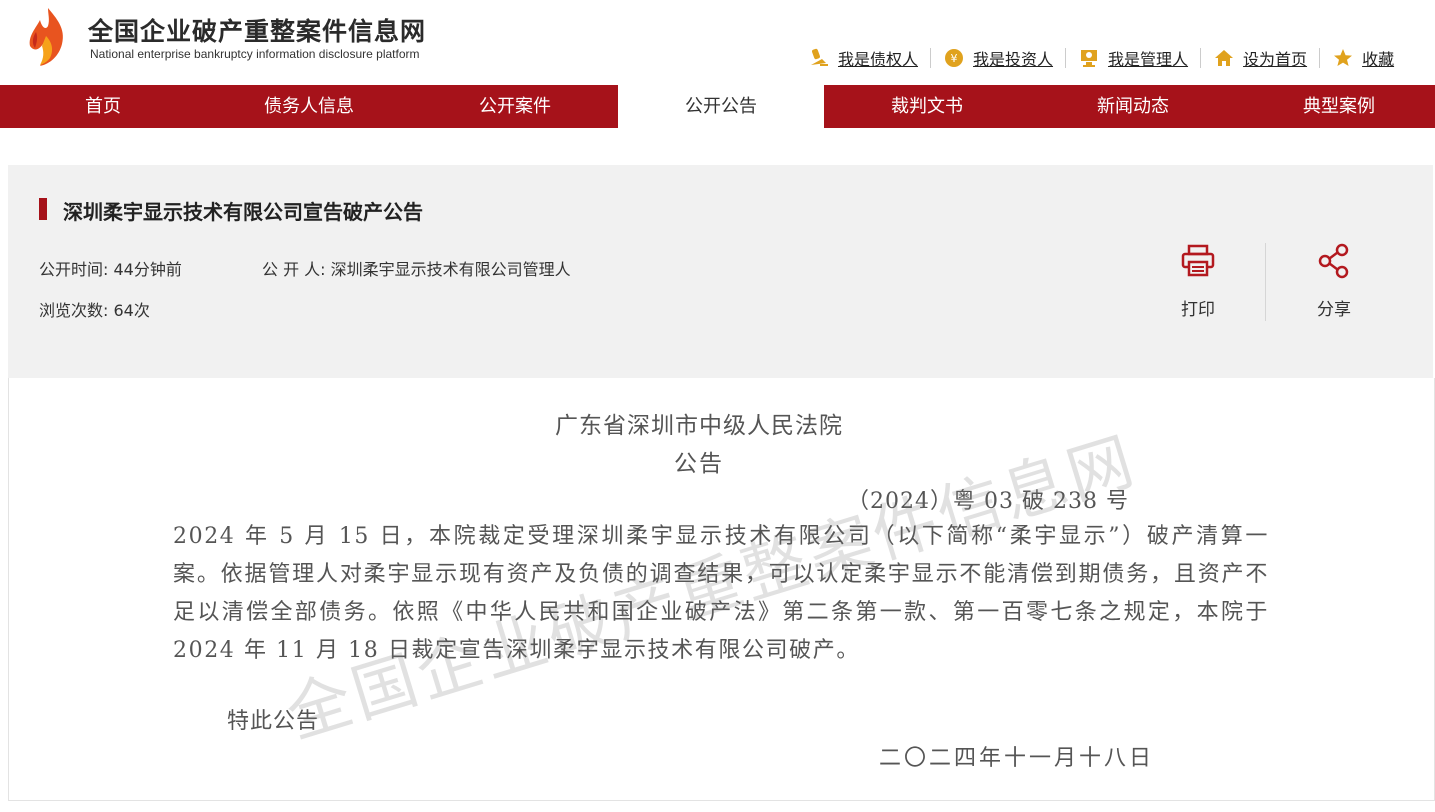 The image size is (1435, 812). I want to click on closing-text: 特此公告, so click(273, 721).